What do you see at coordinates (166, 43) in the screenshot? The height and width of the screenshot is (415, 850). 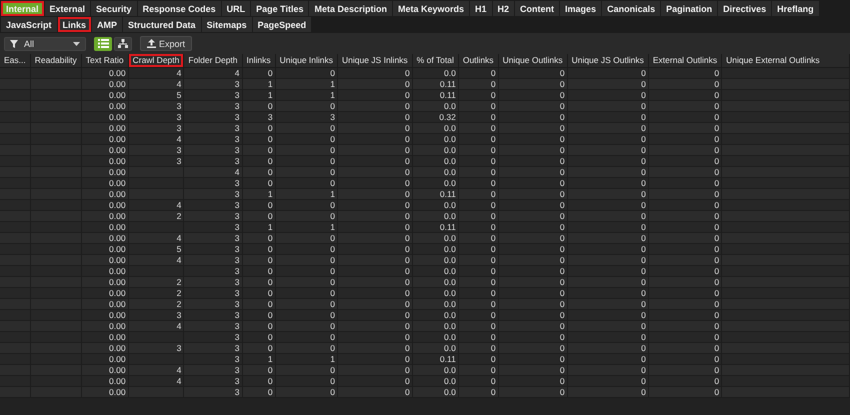 I see `export-button: Export` at bounding box center [166, 43].